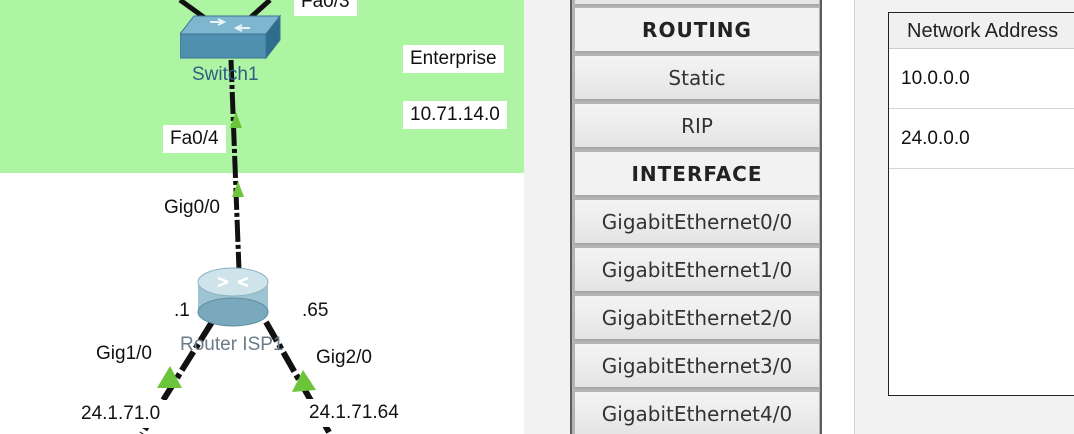 The height and width of the screenshot is (434, 1074). What do you see at coordinates (547, 217) in the screenshot?
I see `panel-gap` at bounding box center [547, 217].